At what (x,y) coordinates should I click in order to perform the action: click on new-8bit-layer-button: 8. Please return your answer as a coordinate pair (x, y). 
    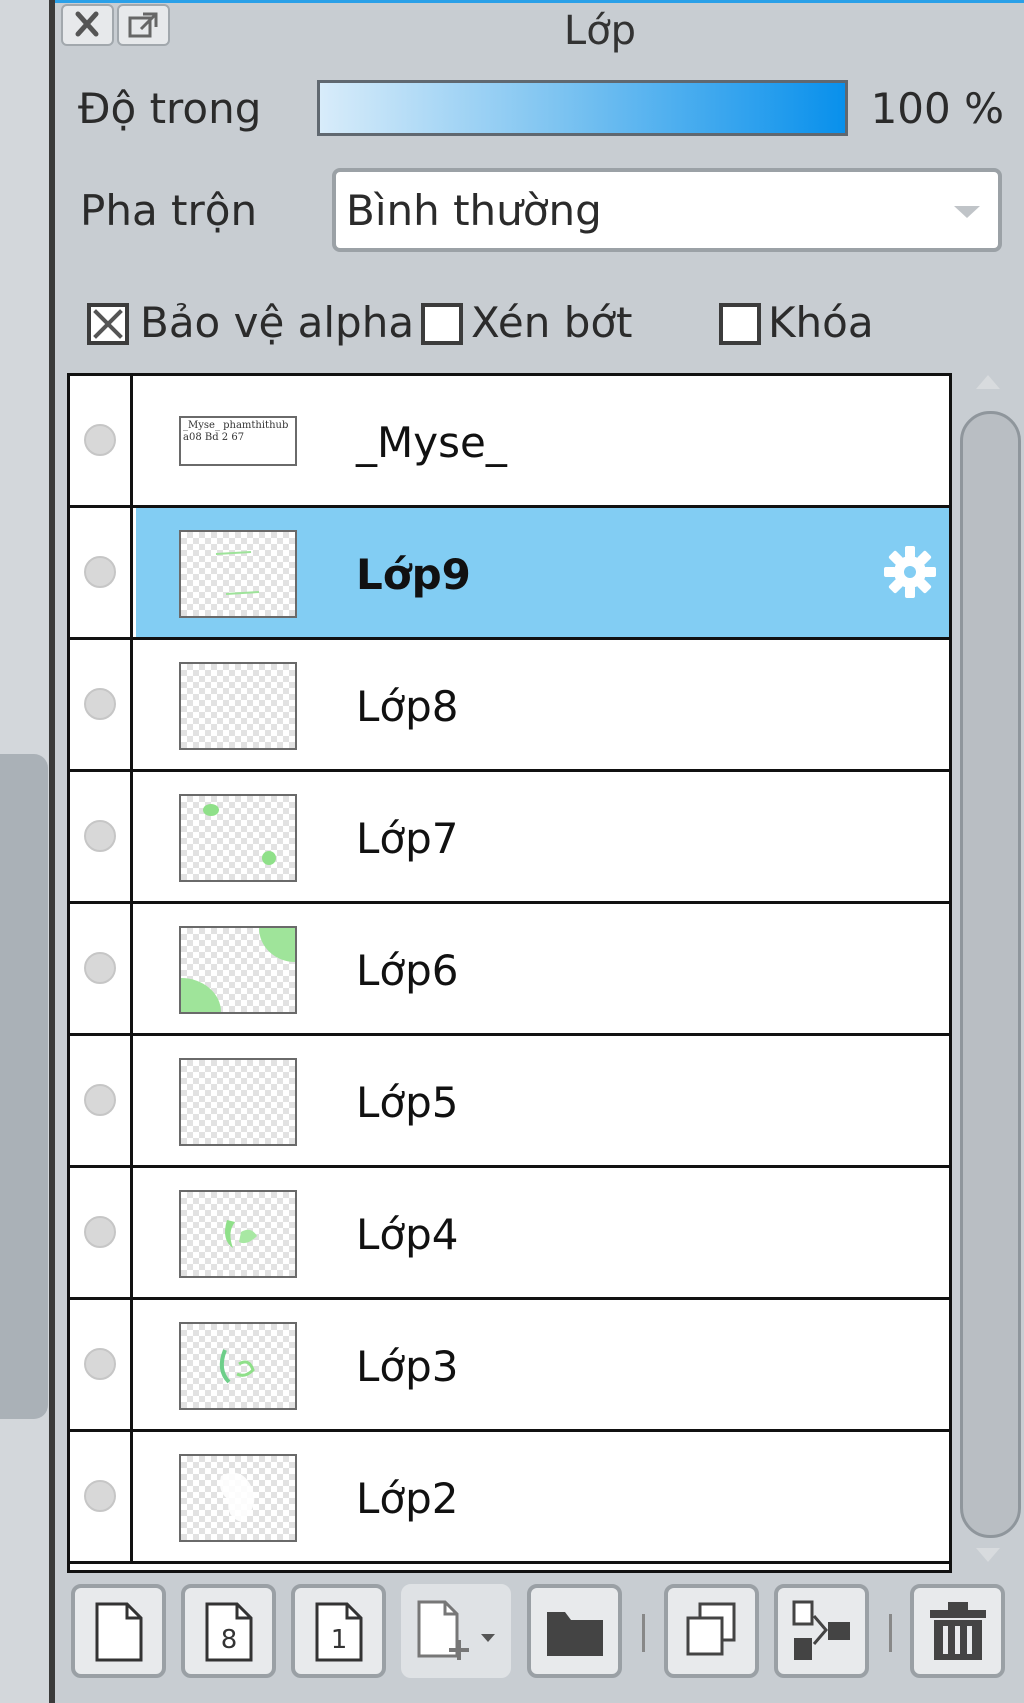
    Looking at the image, I should click on (228, 1631).